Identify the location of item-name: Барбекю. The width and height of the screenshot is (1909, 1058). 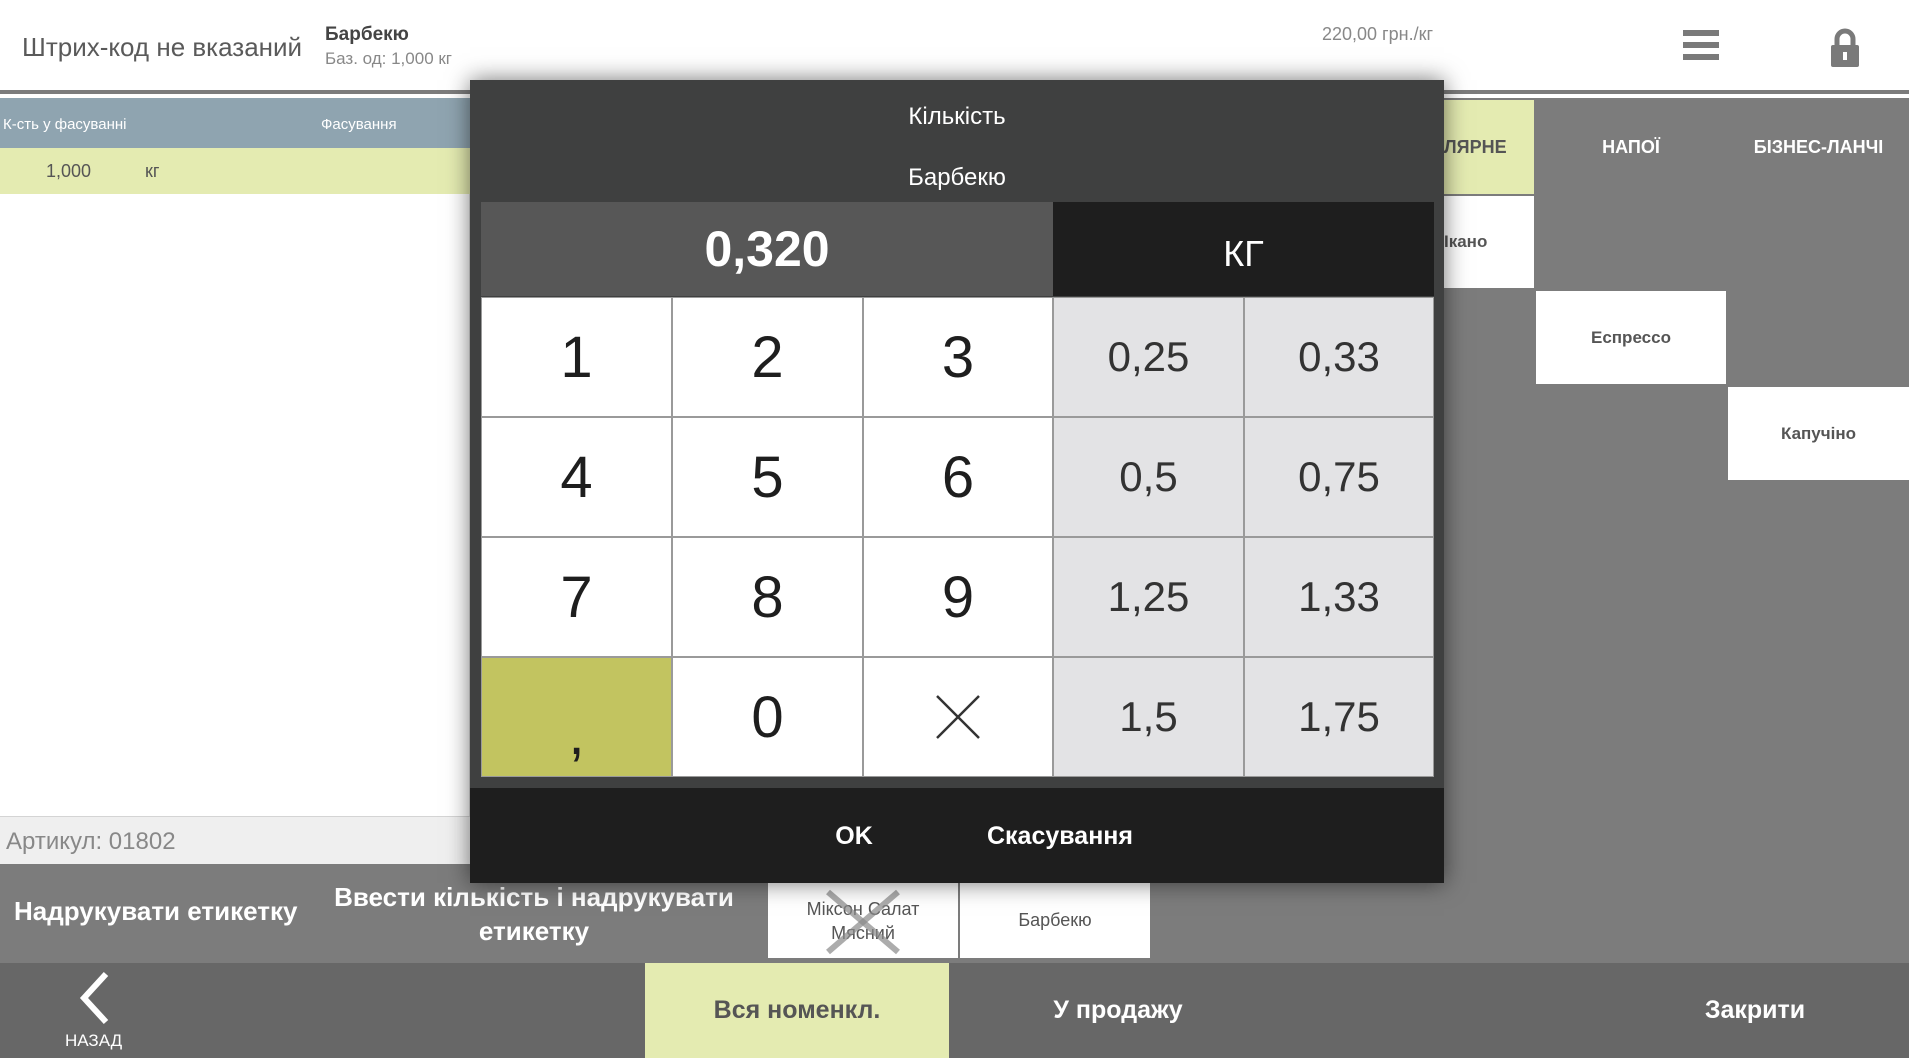
(367, 34).